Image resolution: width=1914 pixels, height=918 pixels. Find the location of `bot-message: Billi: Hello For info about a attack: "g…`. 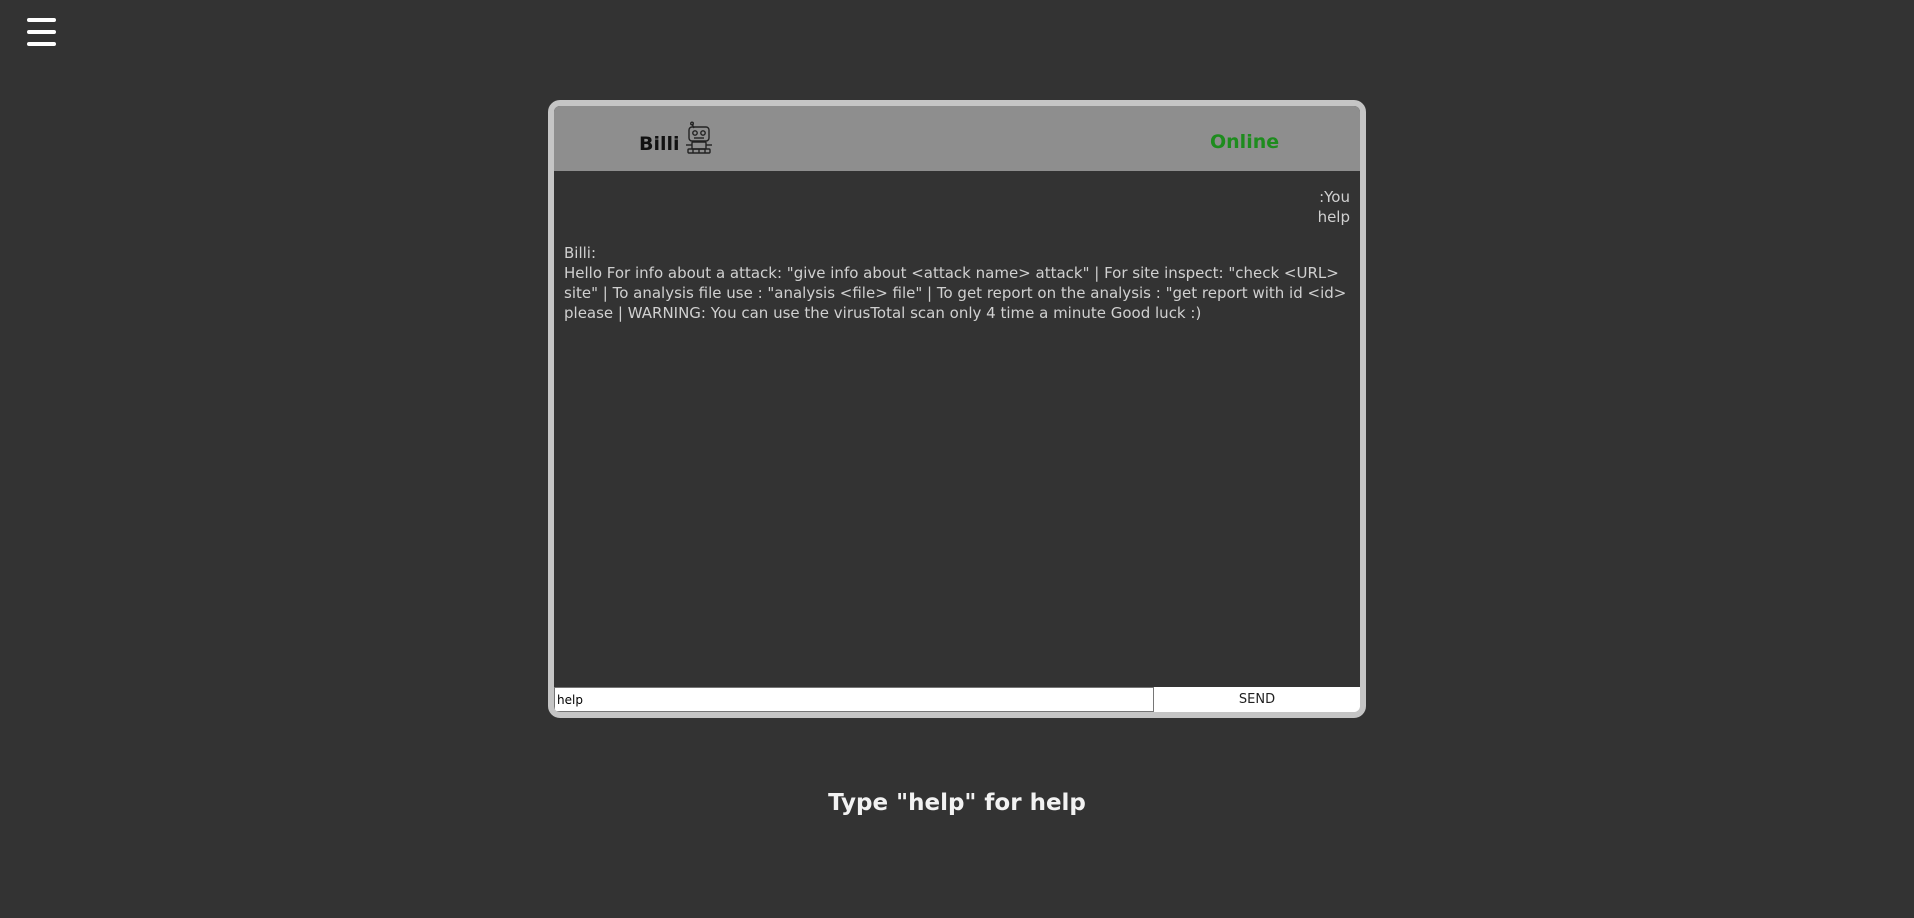

bot-message: Billi: Hello For info about a attack: "g… is located at coordinates (957, 283).